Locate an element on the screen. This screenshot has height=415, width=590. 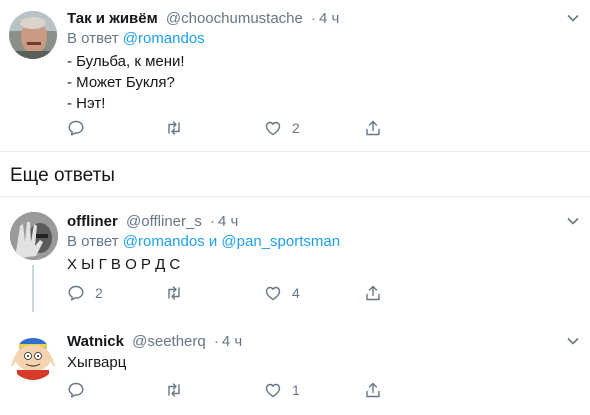
reply-context: В ответ @romandos is located at coordinates (136, 39).